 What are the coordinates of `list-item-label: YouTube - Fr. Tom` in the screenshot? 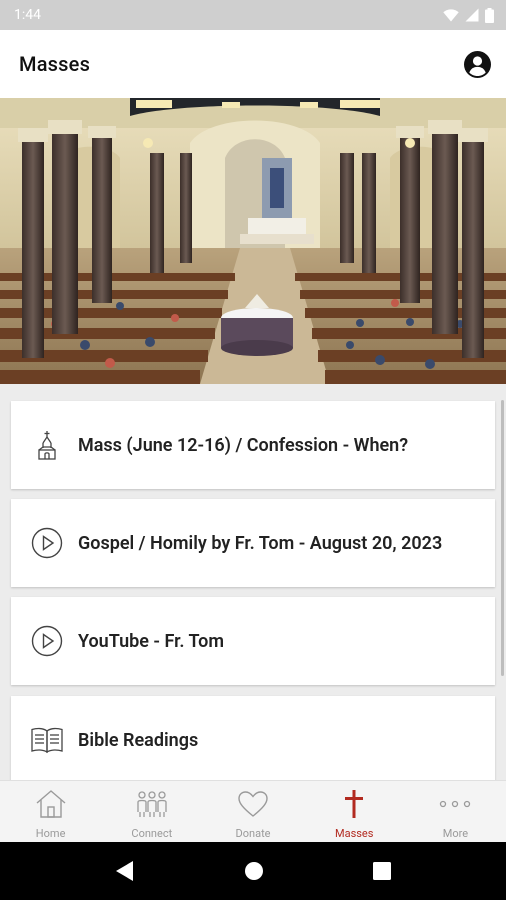 It's located at (151, 641).